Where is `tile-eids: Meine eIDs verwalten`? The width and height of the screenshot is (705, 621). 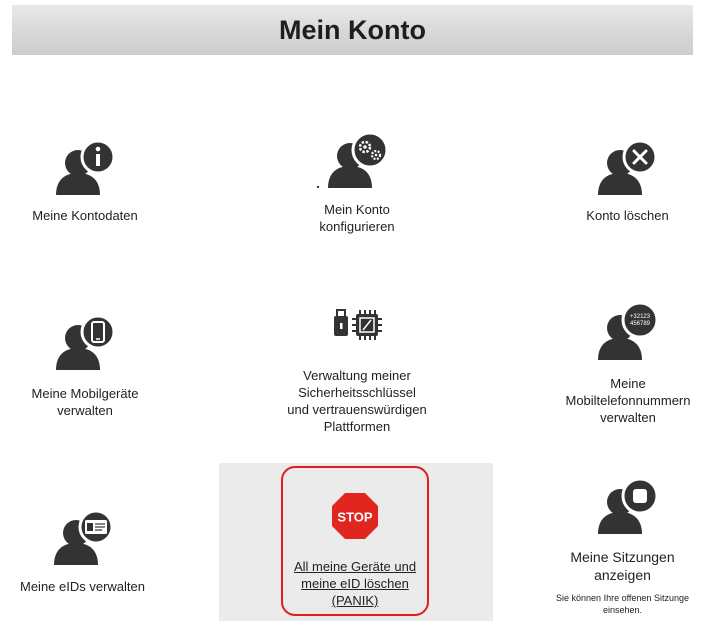 tile-eids: Meine eIDs verwalten is located at coordinates (82, 552).